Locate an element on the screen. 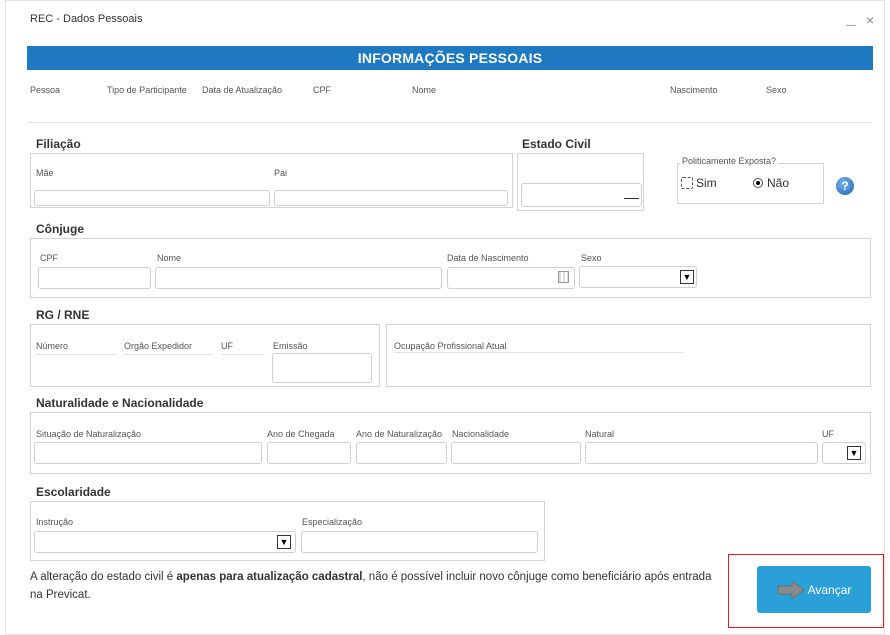 The height and width of the screenshot is (635, 890). ano-chegada-label: Ano de Chegada is located at coordinates (301, 434).